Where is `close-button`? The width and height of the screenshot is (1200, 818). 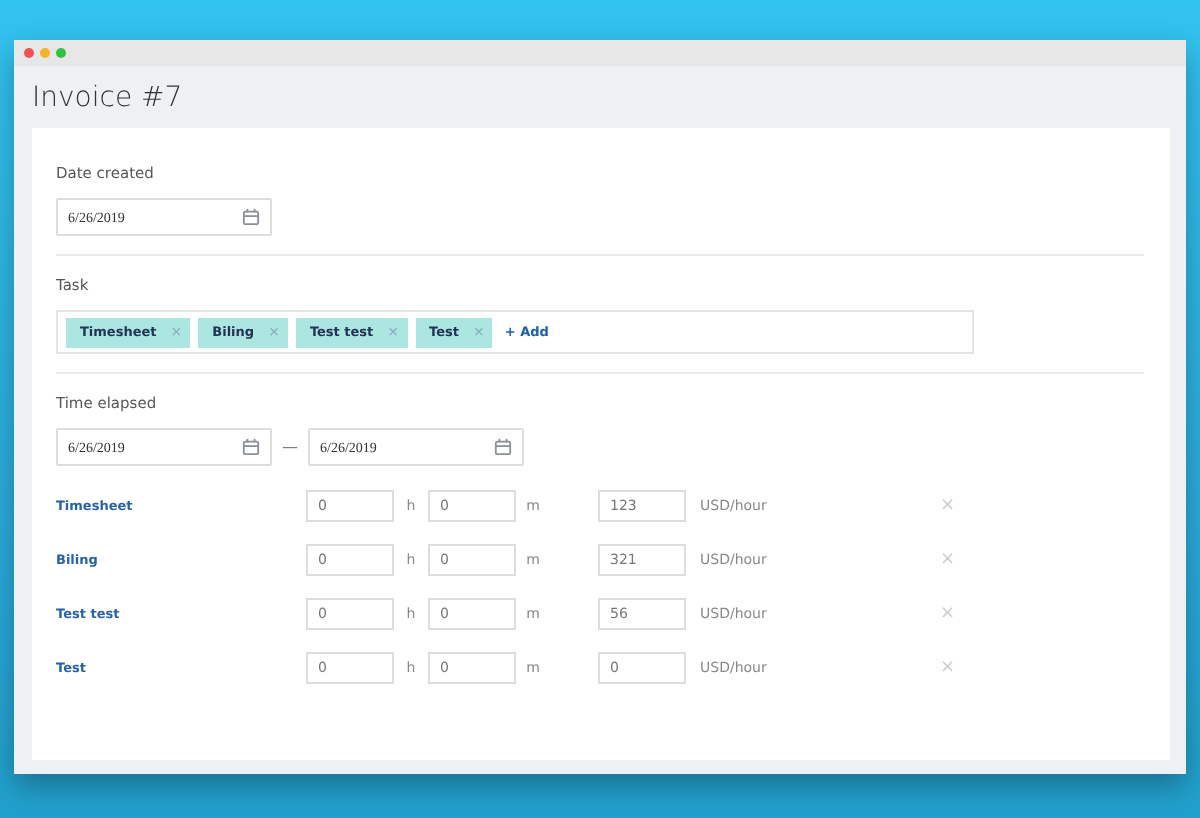
close-button is located at coordinates (29, 53).